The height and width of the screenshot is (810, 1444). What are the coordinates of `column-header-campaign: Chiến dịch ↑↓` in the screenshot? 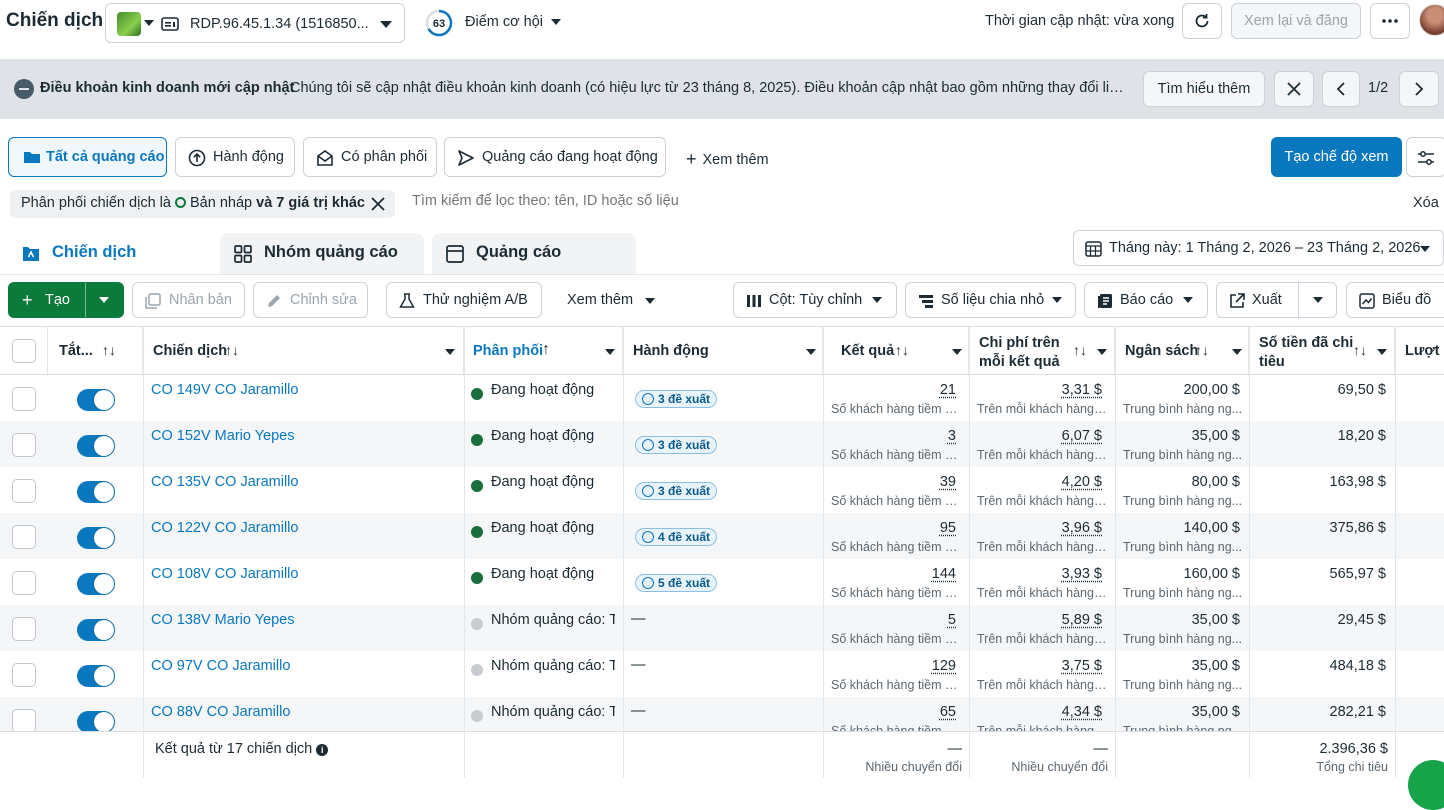 It's located at (303, 351).